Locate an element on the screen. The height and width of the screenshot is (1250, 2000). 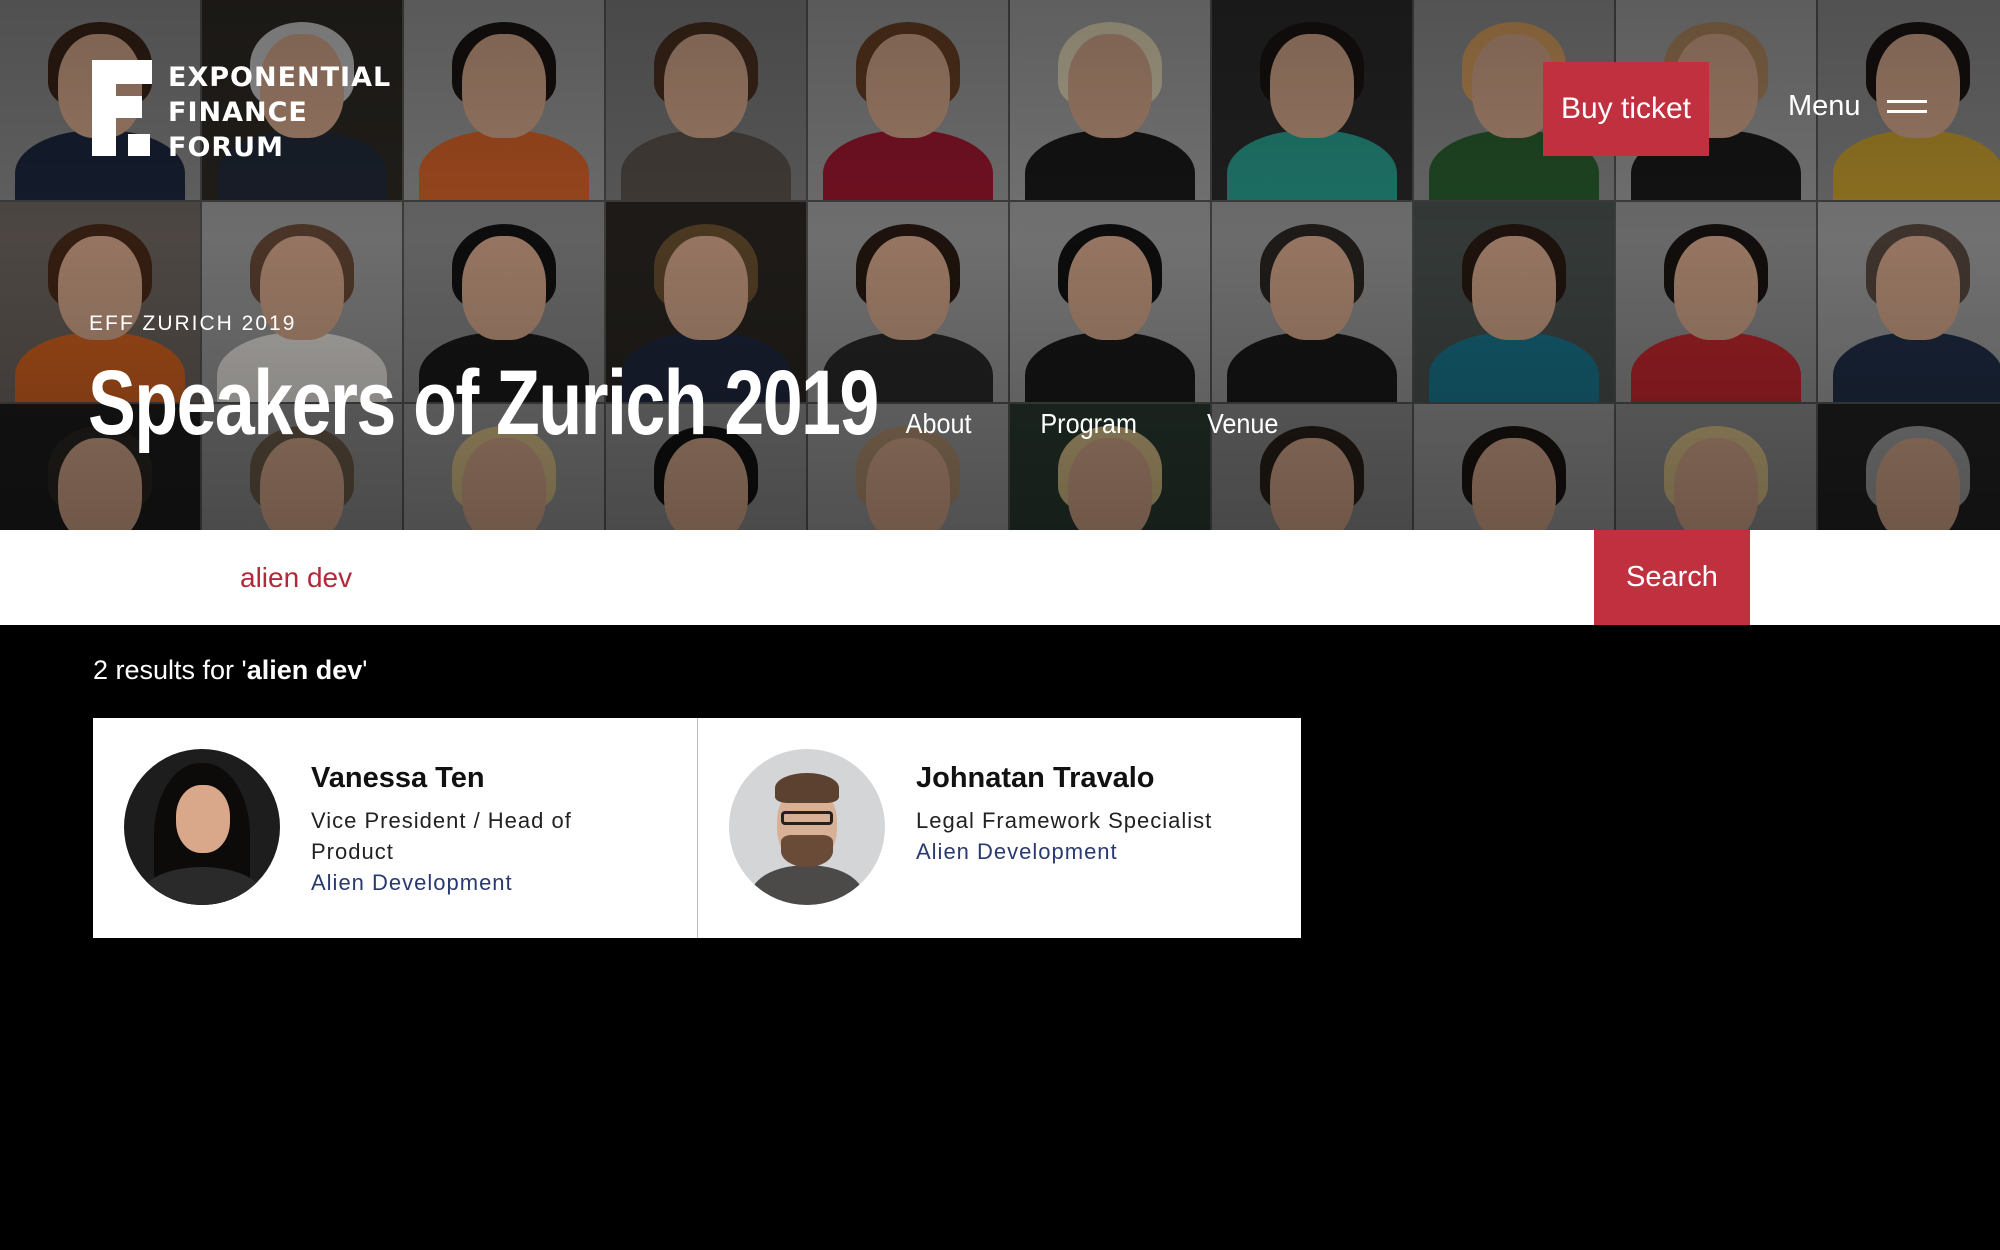
results-suffix: ' is located at coordinates (365, 670).